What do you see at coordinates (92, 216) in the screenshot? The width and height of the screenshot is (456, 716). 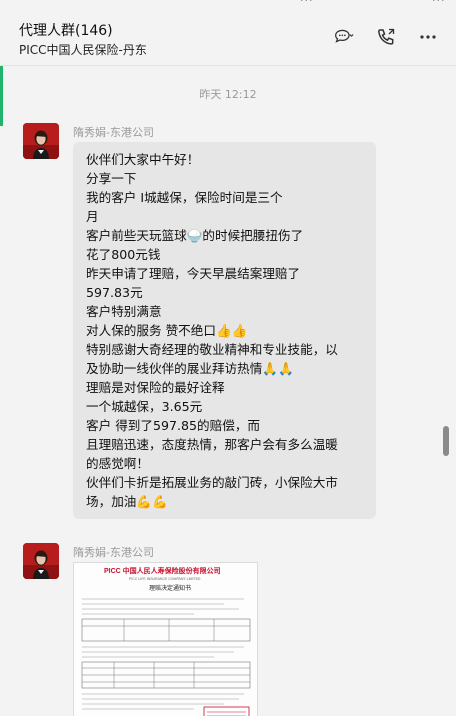 I see `message-line: 月` at bounding box center [92, 216].